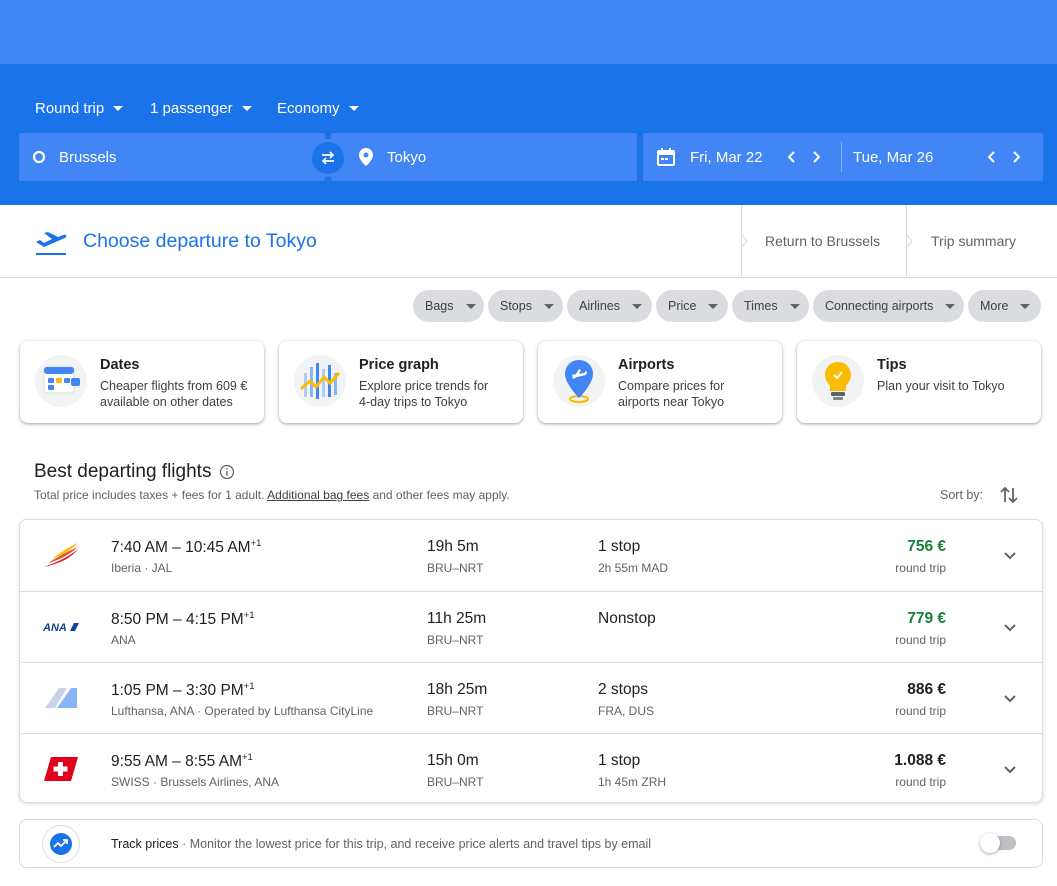 This screenshot has width=1057, height=886. I want to click on trip-type-label: Round trip, so click(70, 108).